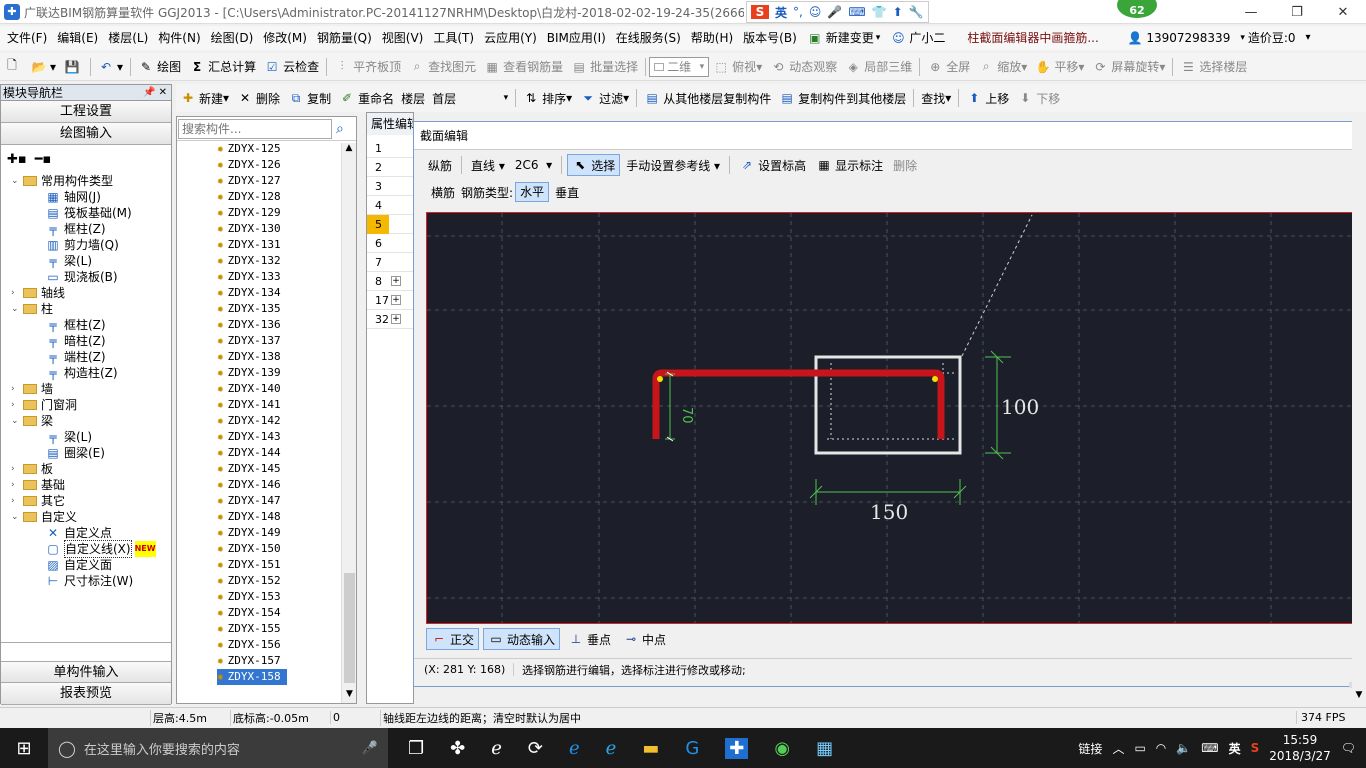 The width and height of the screenshot is (1366, 768). Describe the element at coordinates (266, 341) in the screenshot. I see `component-item: ✹ ZDYX-137` at that location.